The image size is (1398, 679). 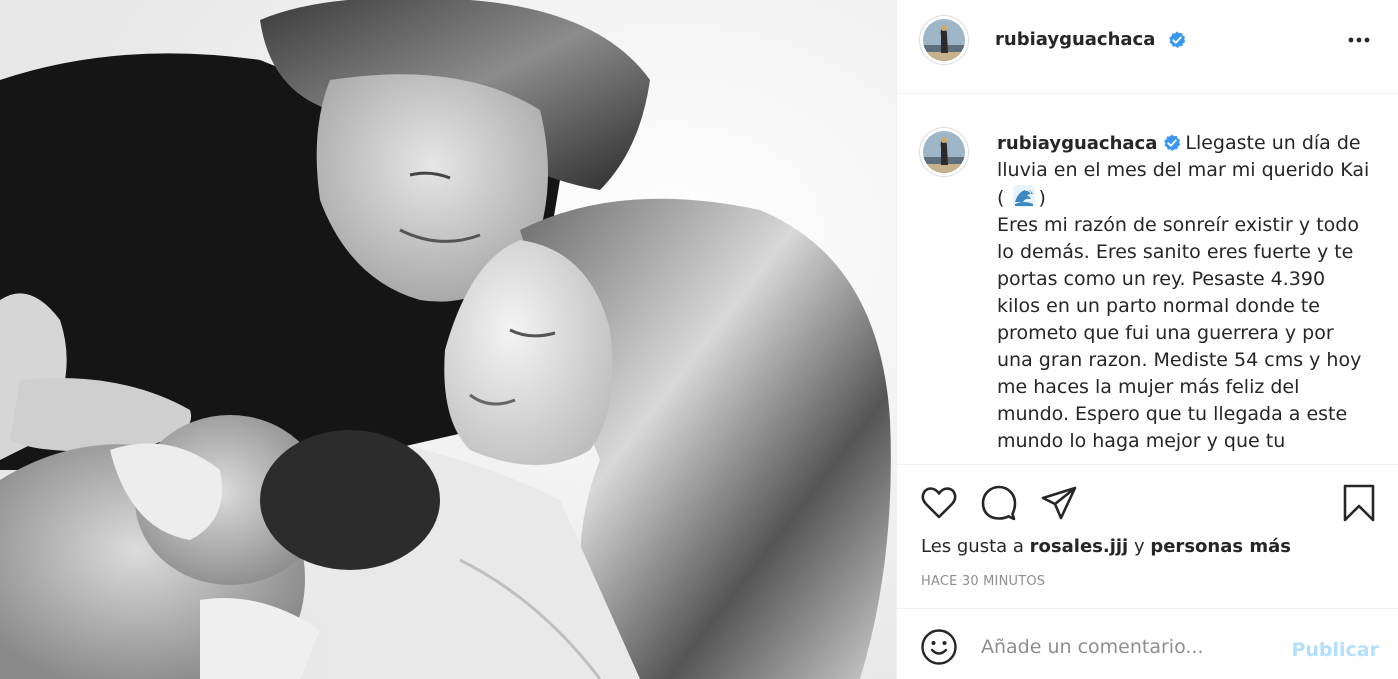 What do you see at coordinates (1179, 360) in the screenshot?
I see `caption-line: una gran razon. Mediste 54 cms y hoy` at bounding box center [1179, 360].